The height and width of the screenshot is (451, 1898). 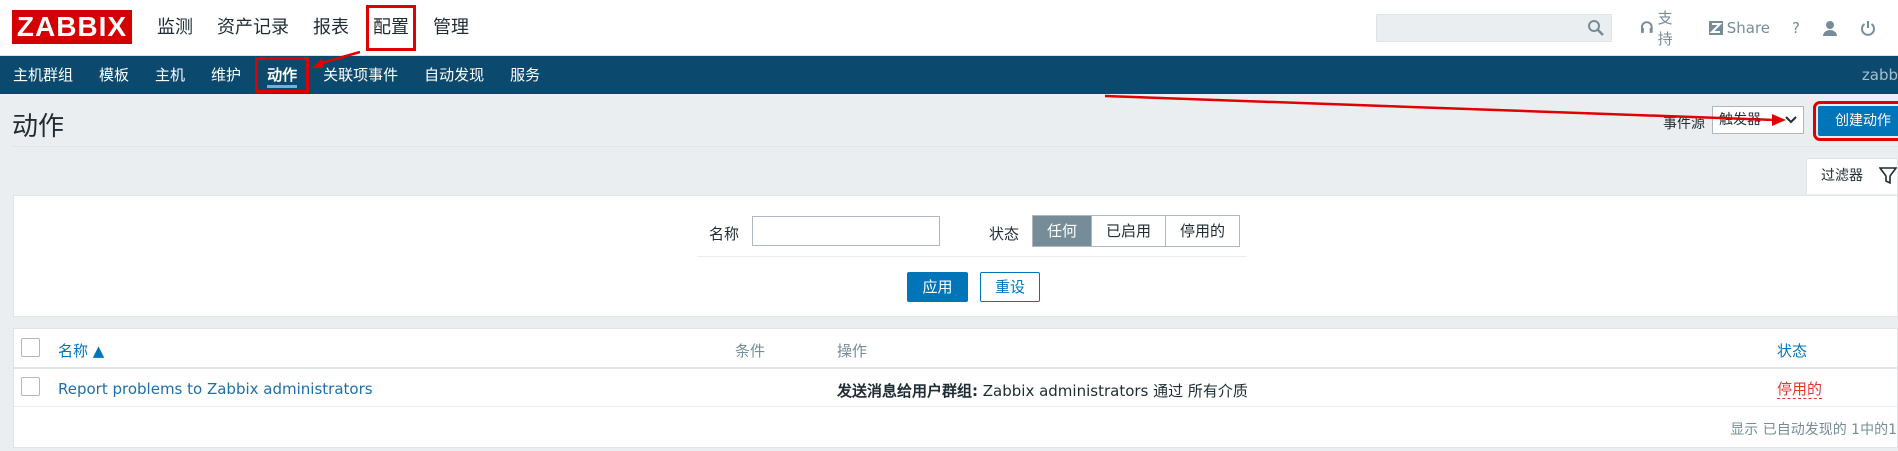 What do you see at coordinates (1113, 391) in the screenshot?
I see `operation-detail: Zabbix administrators 通过 所有介质` at bounding box center [1113, 391].